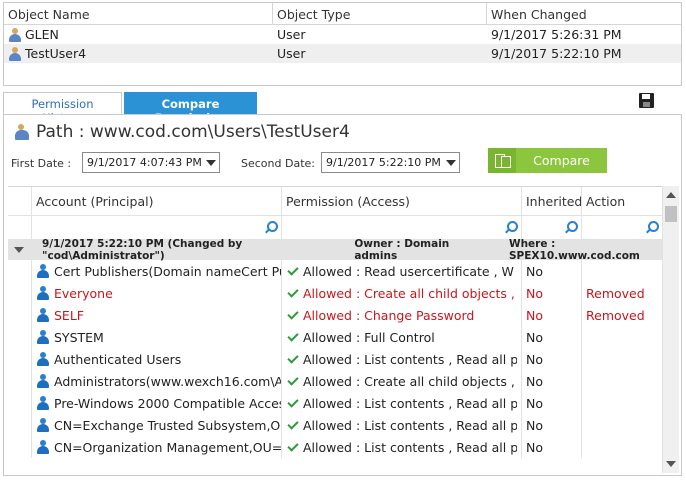 The image size is (686, 480). Describe the element at coordinates (42, 34) in the screenshot. I see `object-name: GLEN` at that location.